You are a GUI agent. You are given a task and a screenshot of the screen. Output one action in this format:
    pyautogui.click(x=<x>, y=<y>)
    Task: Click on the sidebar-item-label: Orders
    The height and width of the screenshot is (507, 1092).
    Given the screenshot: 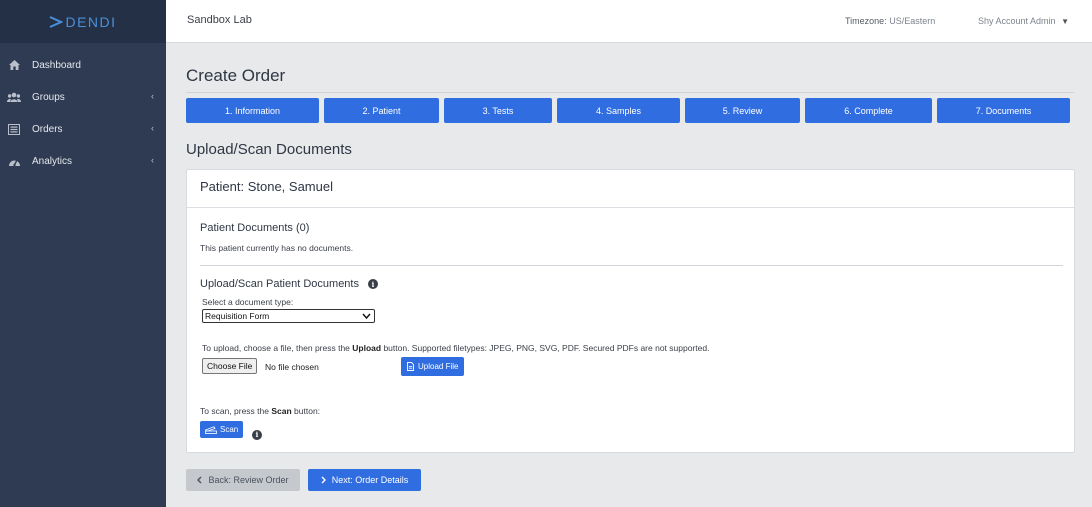 What is the action you would take?
    pyautogui.click(x=47, y=129)
    